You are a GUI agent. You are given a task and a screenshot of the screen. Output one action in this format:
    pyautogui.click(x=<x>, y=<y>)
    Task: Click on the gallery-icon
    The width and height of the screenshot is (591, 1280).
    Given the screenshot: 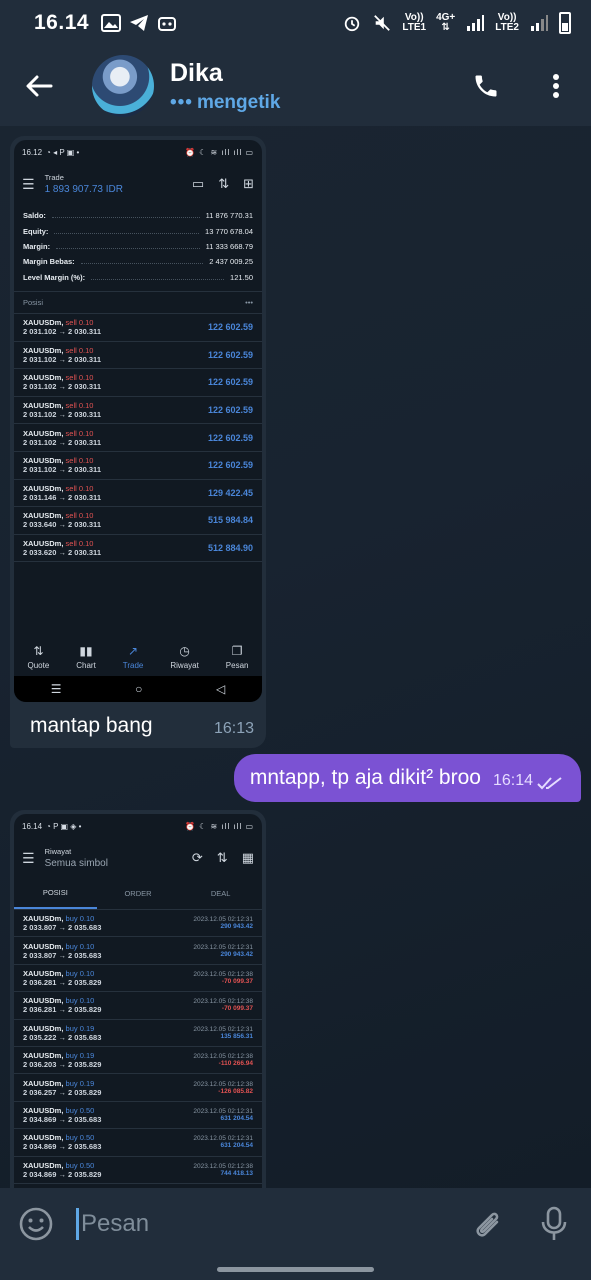 What is the action you would take?
    pyautogui.click(x=111, y=23)
    